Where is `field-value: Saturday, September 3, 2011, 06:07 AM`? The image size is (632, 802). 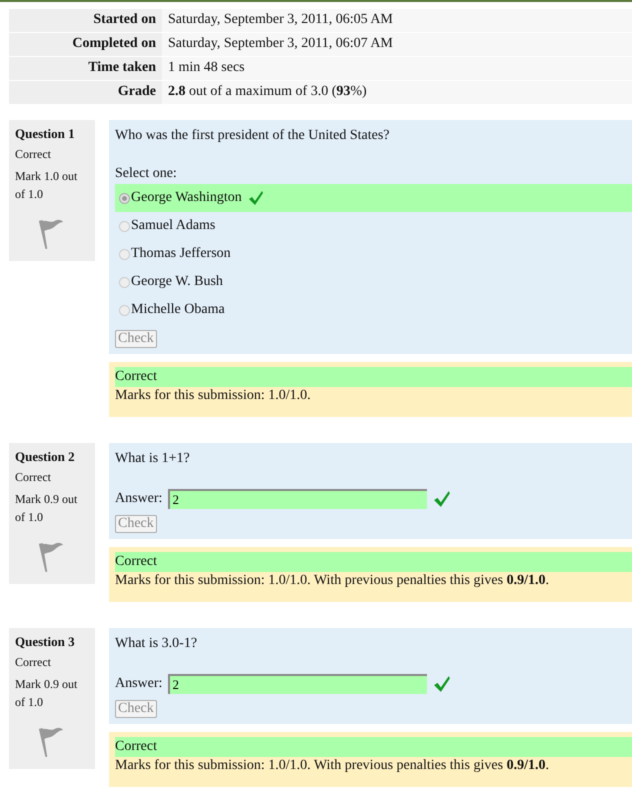
field-value: Saturday, September 3, 2011, 06:07 AM is located at coordinates (397, 44).